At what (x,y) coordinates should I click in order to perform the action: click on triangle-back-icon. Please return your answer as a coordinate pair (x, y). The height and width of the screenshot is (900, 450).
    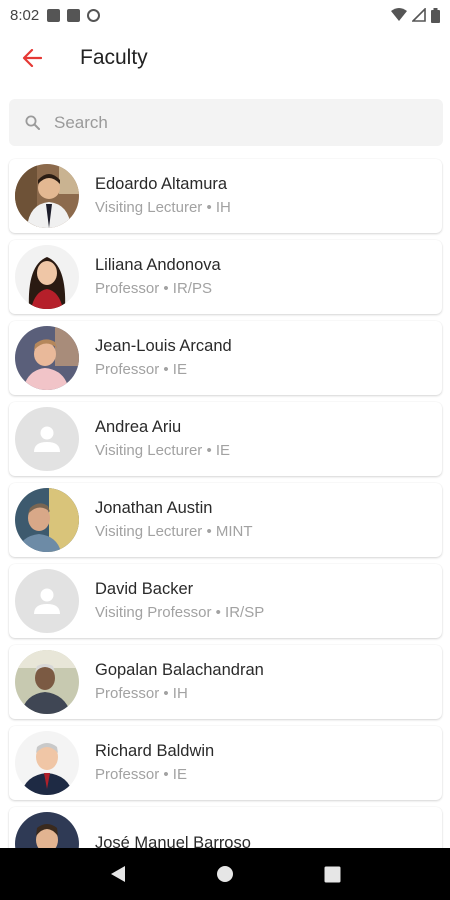
    Looking at the image, I should click on (117, 874).